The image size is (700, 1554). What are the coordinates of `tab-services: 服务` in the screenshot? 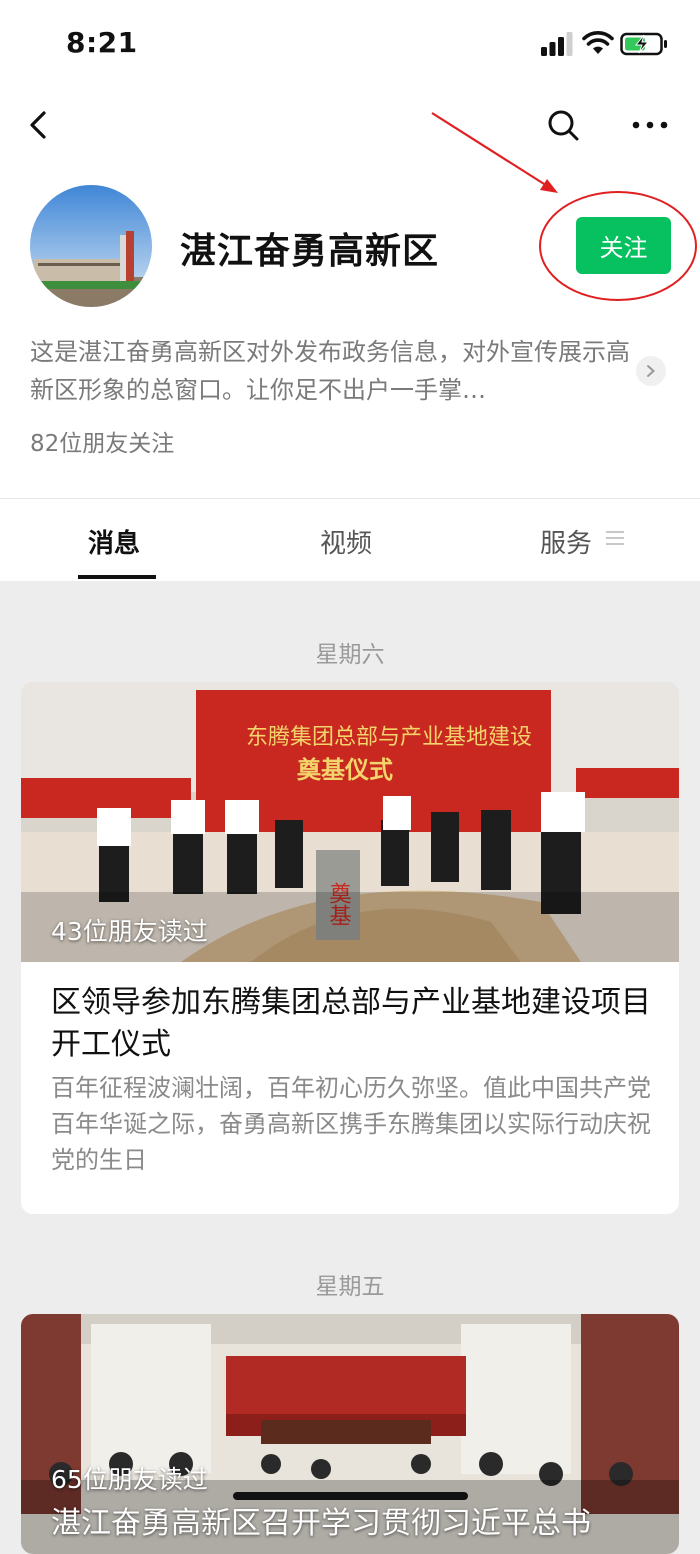 It's located at (566, 541).